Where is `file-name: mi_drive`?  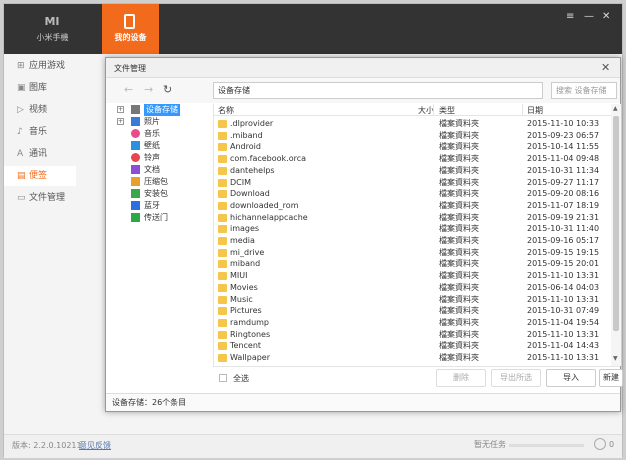 file-name: mi_drive is located at coordinates (247, 252).